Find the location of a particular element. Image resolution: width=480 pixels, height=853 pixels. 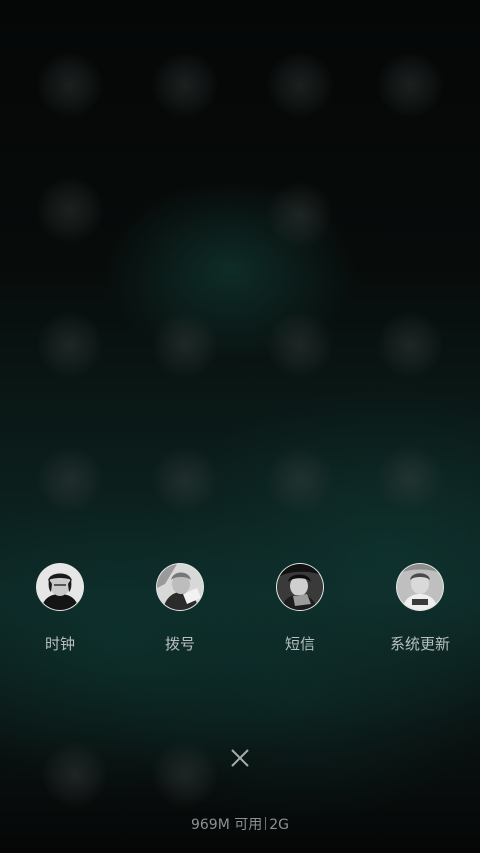

system-update-app-icon is located at coordinates (420, 587).